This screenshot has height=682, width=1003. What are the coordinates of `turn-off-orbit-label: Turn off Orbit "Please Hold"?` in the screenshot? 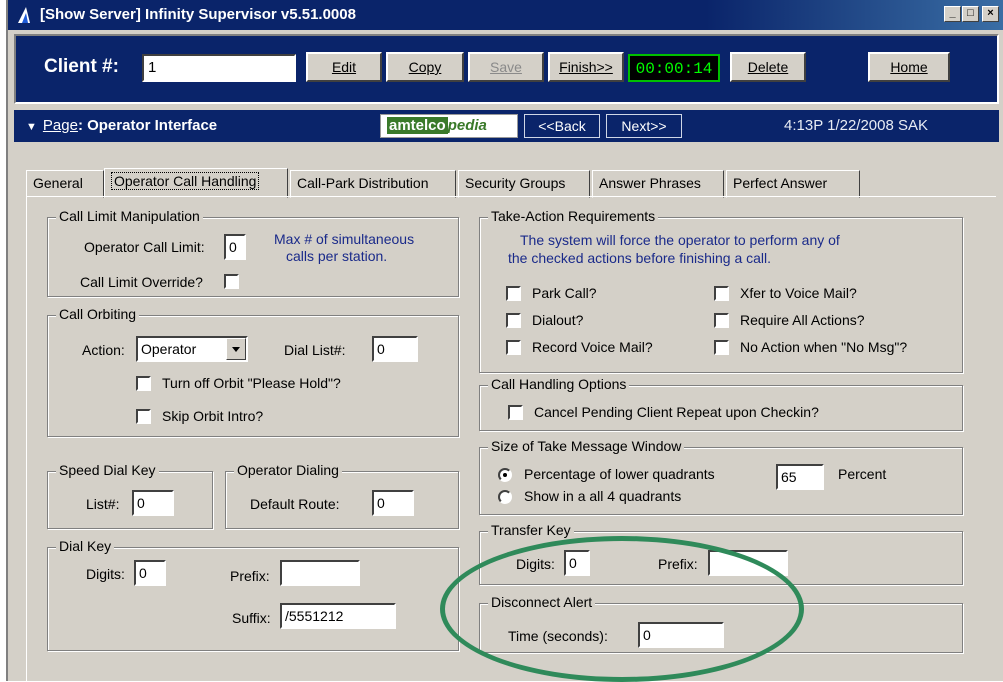 It's located at (251, 383).